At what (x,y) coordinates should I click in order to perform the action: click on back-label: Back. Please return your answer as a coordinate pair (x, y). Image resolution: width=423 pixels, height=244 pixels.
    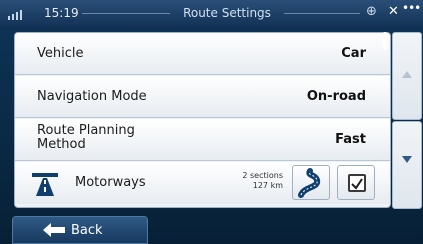
    Looking at the image, I should click on (87, 230).